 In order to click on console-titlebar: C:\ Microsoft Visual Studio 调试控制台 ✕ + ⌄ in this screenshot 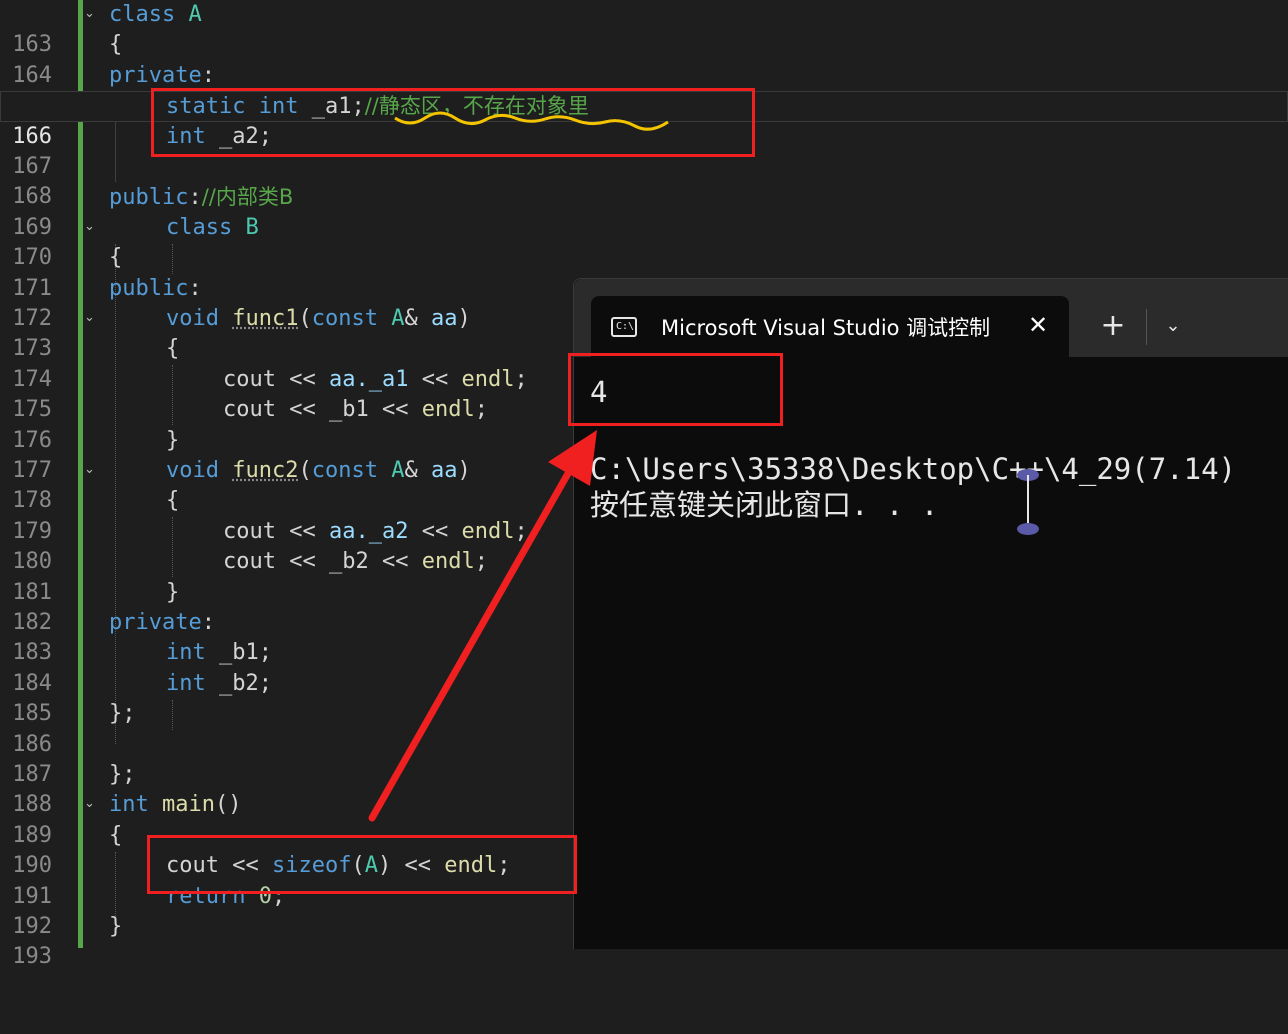, I will do `click(931, 318)`.